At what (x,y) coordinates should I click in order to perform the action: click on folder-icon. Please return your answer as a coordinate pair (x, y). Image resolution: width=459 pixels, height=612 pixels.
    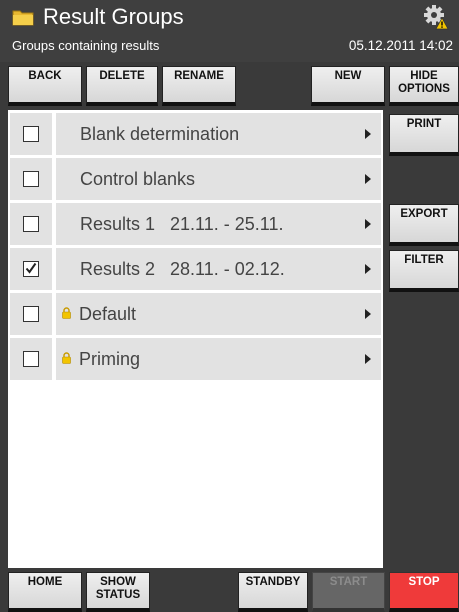
    Looking at the image, I should click on (23, 18).